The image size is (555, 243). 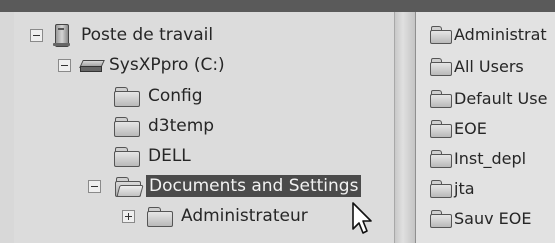 I want to click on window-top-edge, so click(x=277, y=6).